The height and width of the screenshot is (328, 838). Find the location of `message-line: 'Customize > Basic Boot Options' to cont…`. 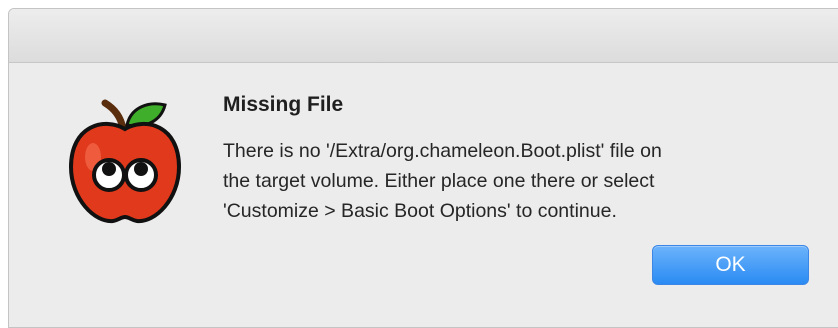

message-line: 'Customize > Basic Boot Options' to cont… is located at coordinates (420, 211).